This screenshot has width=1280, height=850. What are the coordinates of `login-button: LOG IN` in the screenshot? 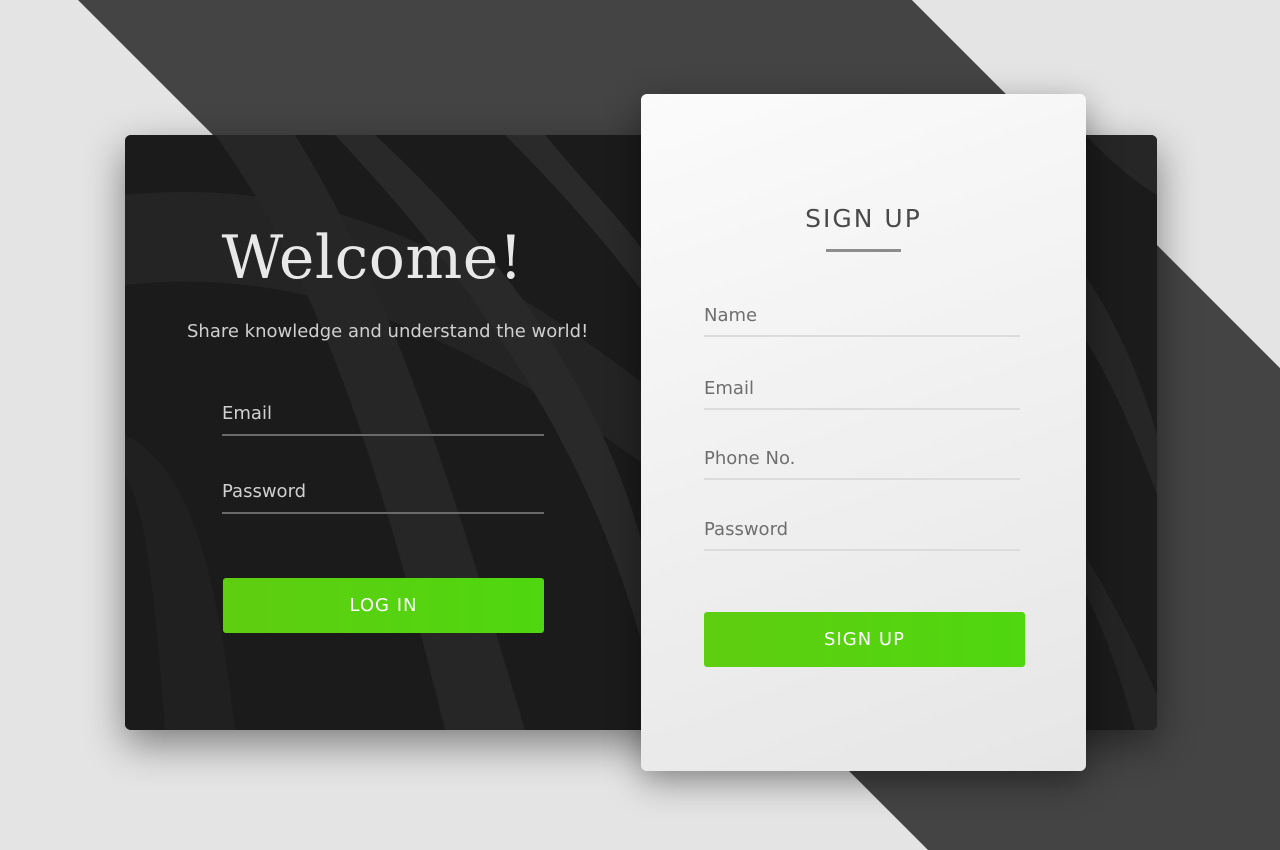 It's located at (383, 605).